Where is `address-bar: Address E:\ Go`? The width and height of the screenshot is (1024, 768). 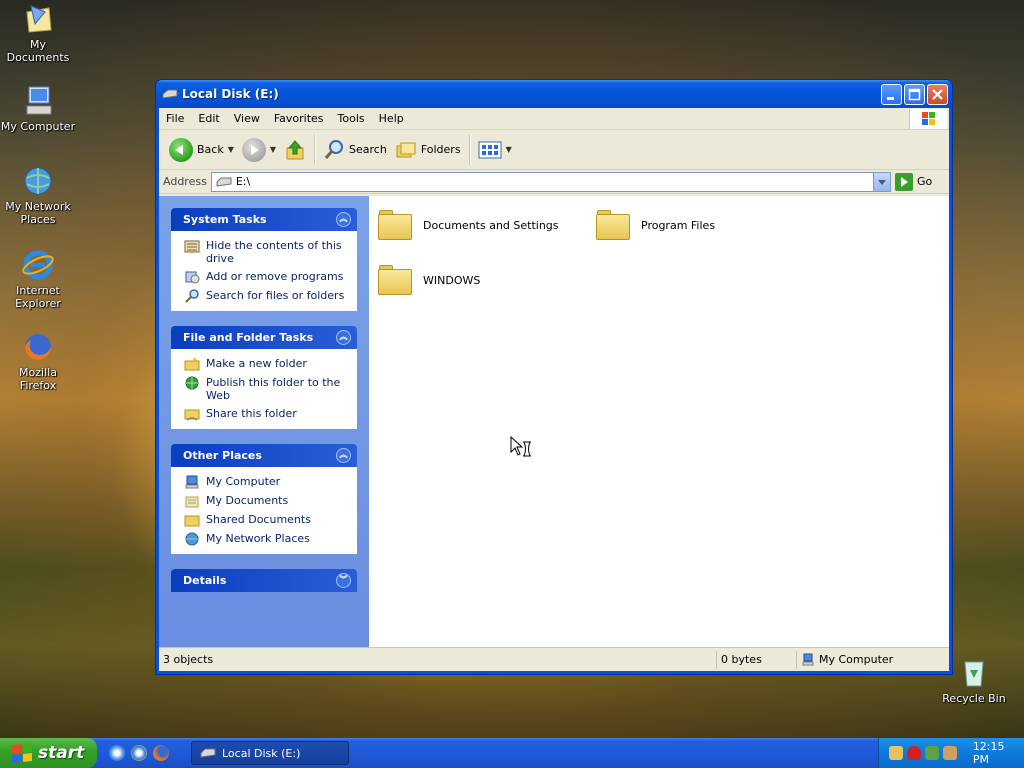 address-bar: Address E:\ Go is located at coordinates (554, 182).